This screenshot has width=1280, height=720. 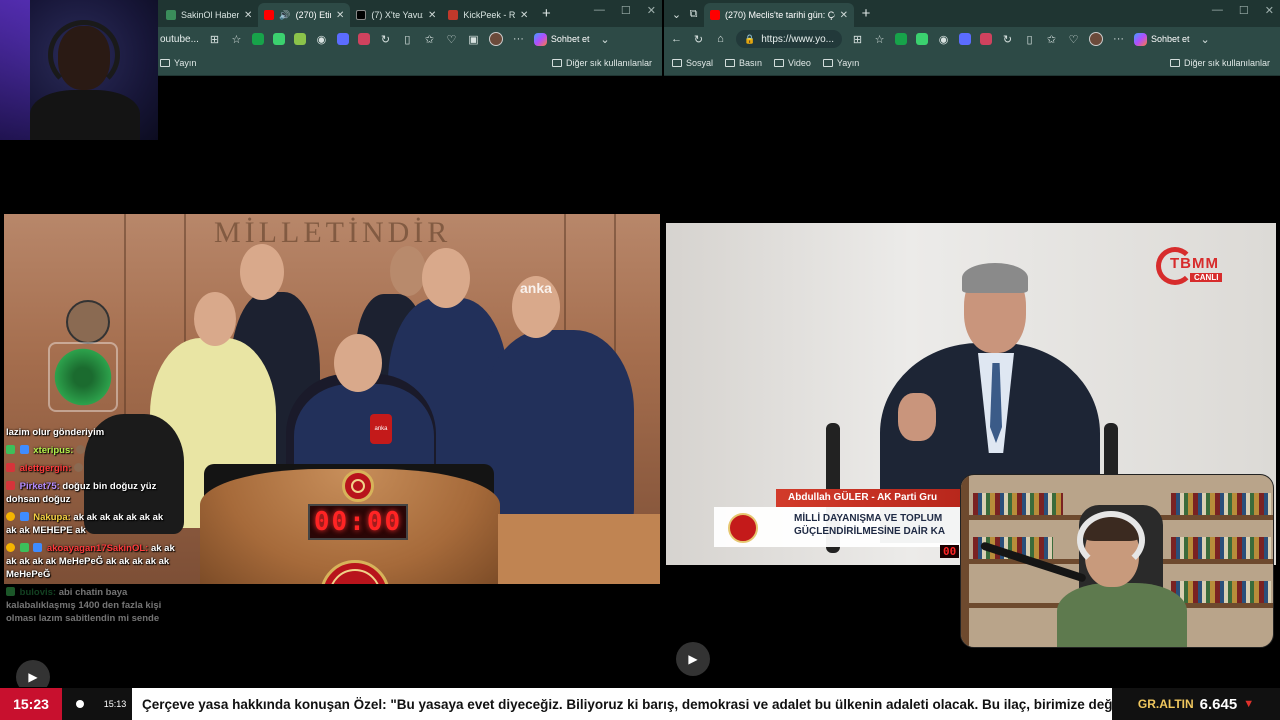 I want to click on speaker-icon: 🔊, so click(x=284, y=15).